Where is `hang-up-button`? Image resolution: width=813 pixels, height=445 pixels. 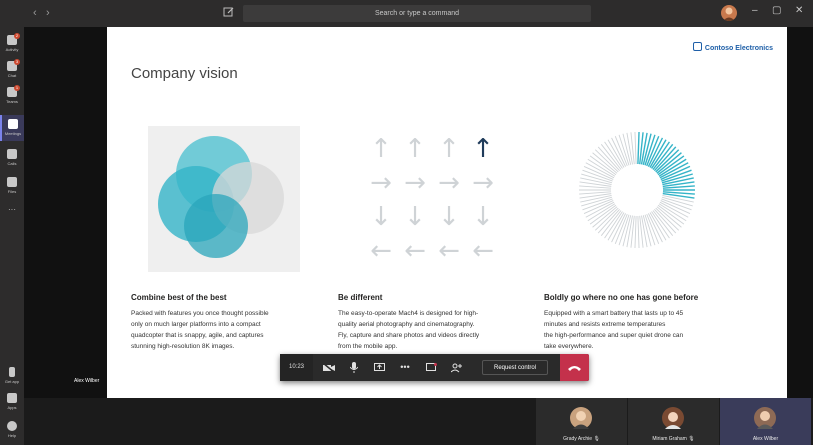
hang-up-button is located at coordinates (574, 367).